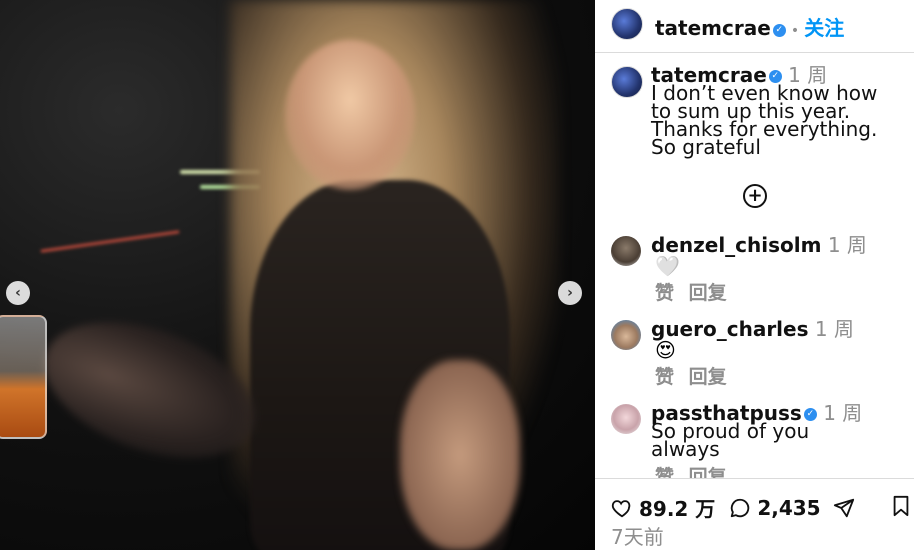 The image size is (914, 551). I want to click on photo-subject-midriff, so click(460, 455).